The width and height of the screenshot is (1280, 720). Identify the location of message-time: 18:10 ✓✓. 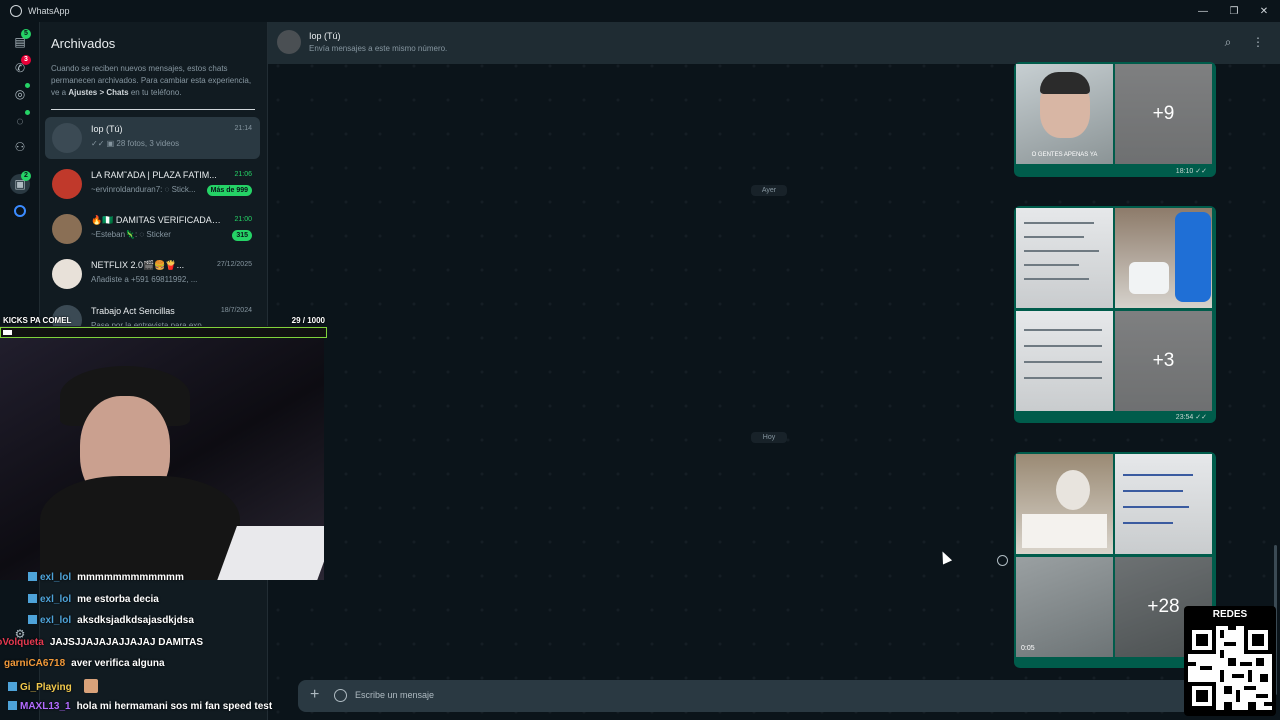
(1191, 171).